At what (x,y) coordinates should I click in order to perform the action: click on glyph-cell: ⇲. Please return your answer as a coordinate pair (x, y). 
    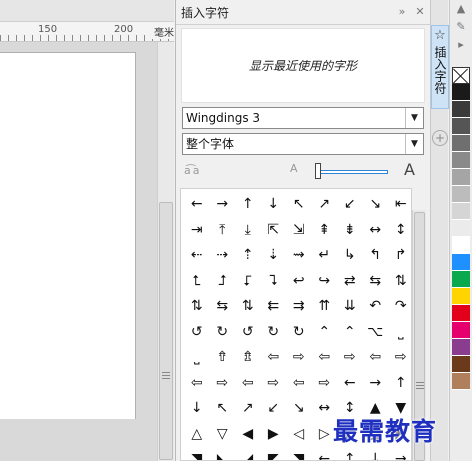
    Looking at the image, I should click on (299, 231).